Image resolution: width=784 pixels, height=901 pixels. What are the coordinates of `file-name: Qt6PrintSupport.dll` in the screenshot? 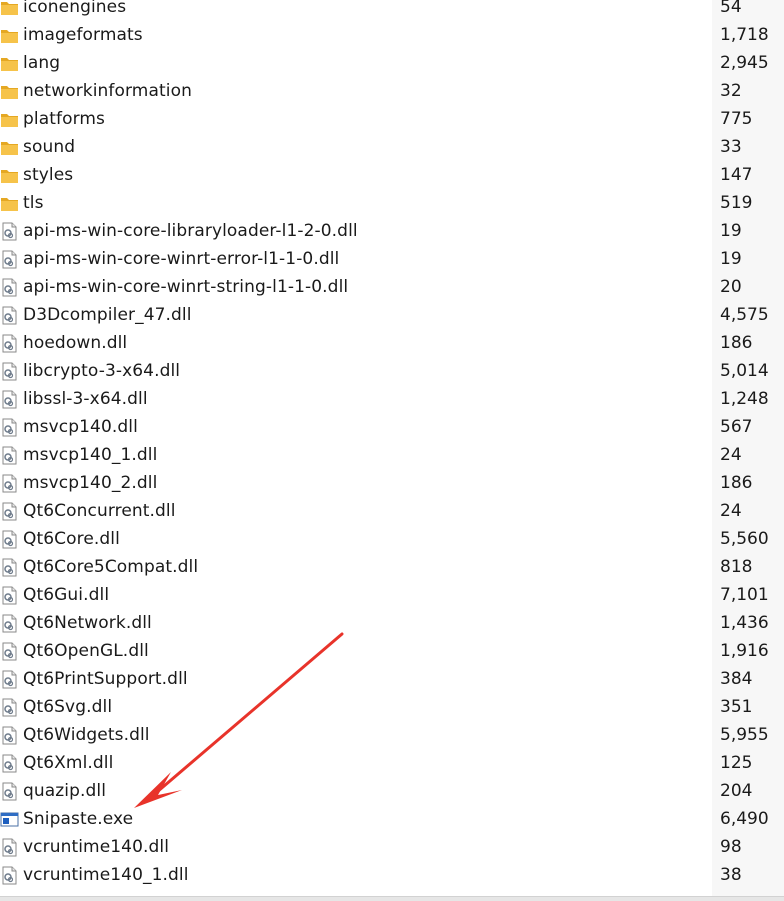 It's located at (105, 679).